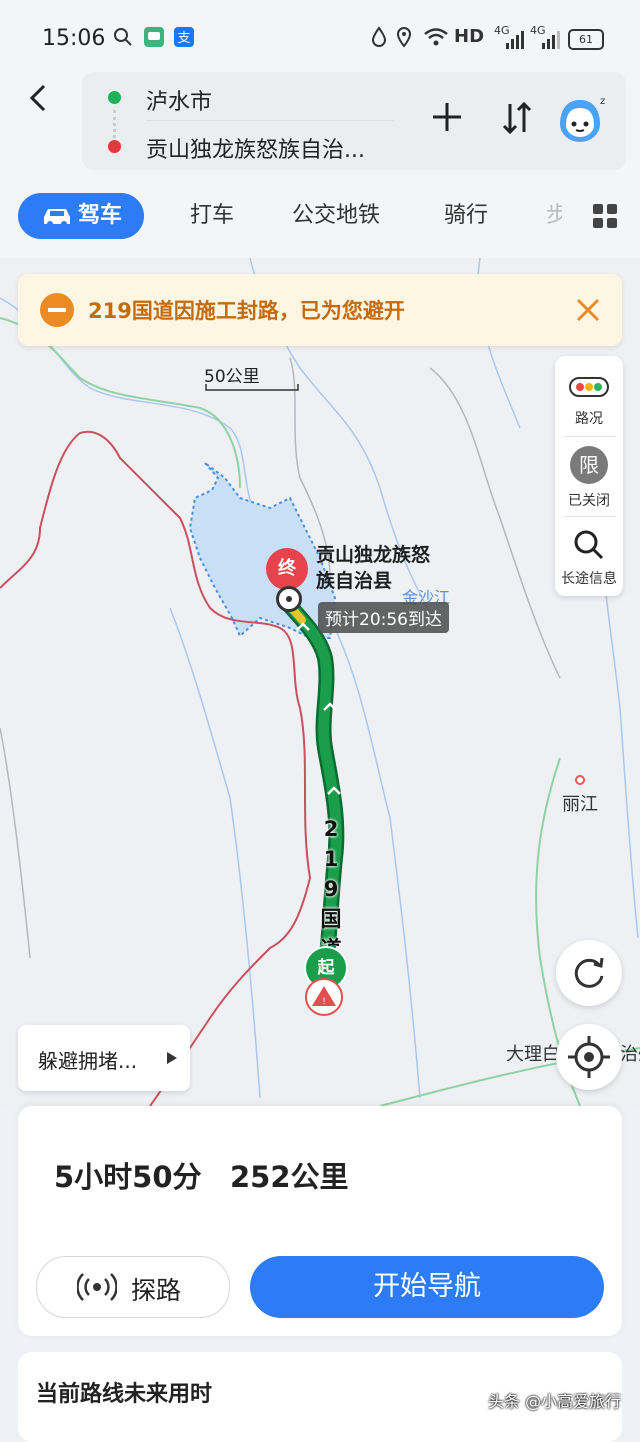 This screenshot has width=640, height=1442. I want to click on explore-road-button: 探路, so click(133, 1287).